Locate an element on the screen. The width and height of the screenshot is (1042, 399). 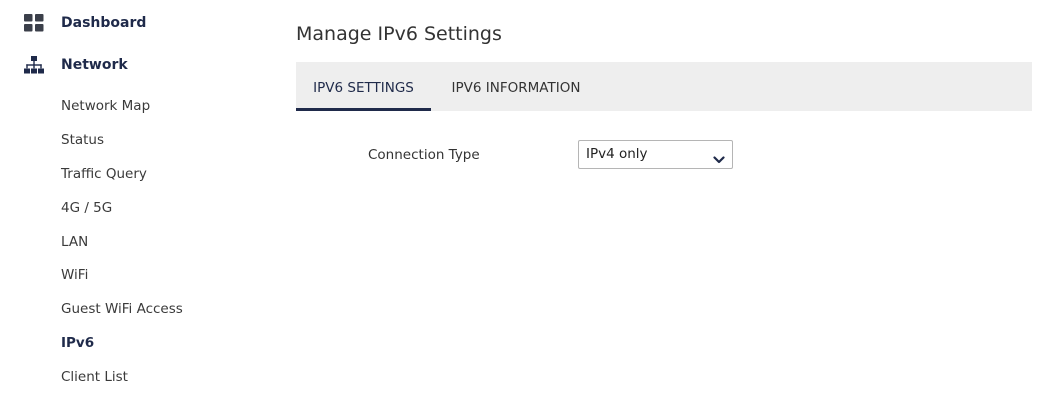
sidebar-item-guest-wifi-access: Guest WiFi Access is located at coordinates (122, 309).